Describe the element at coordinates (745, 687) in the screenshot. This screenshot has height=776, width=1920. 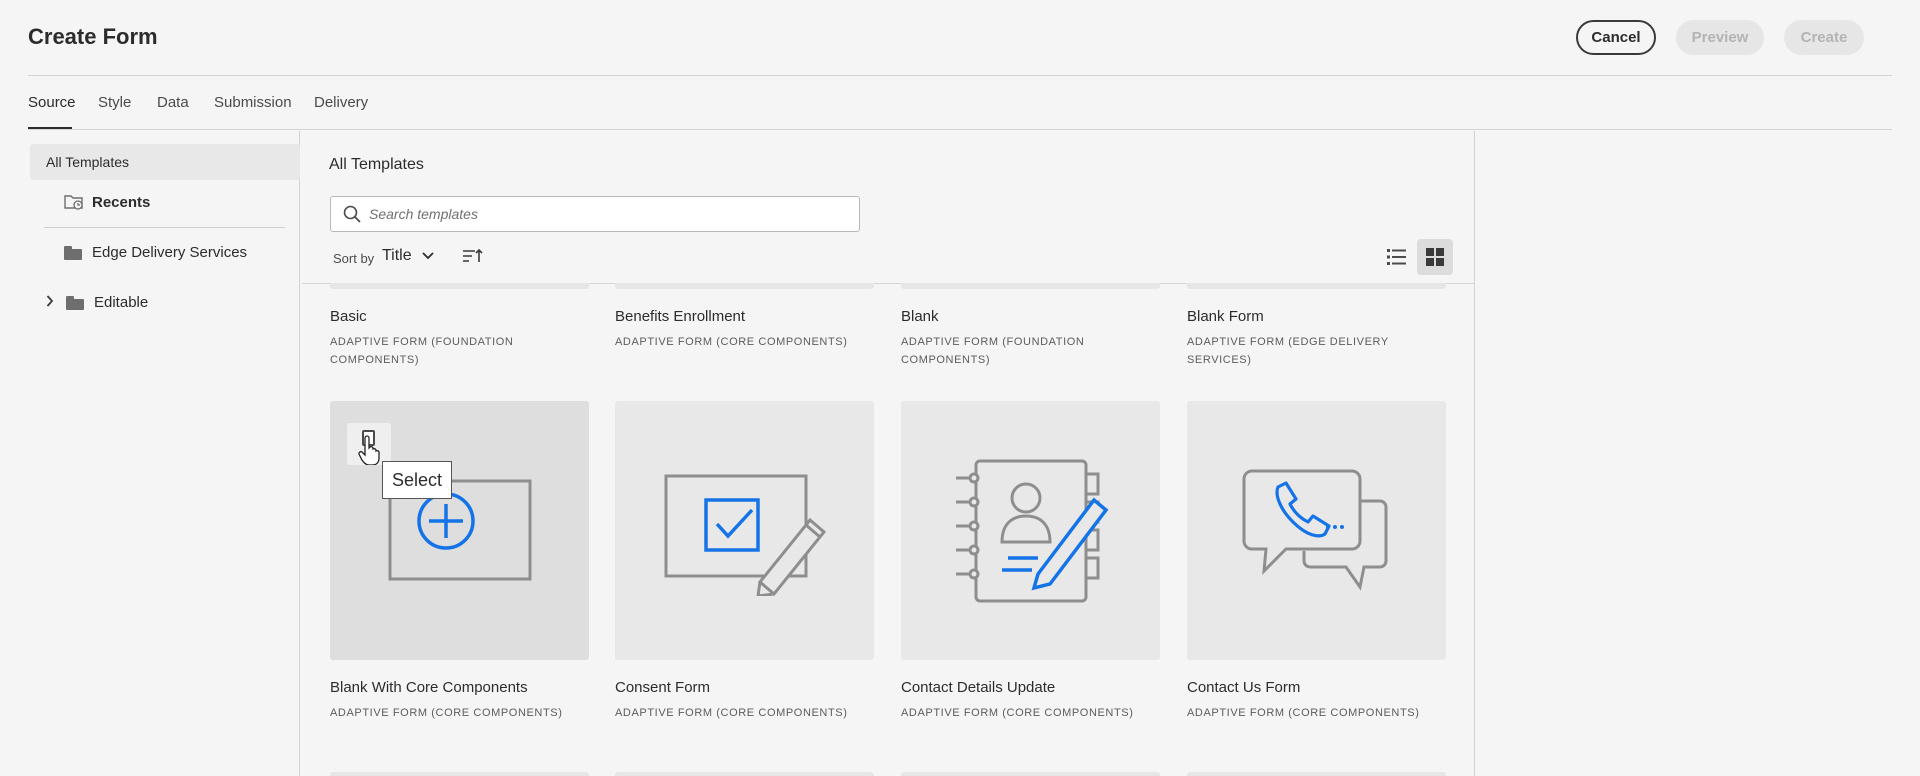
I see `template-card-title: Consent Form` at that location.